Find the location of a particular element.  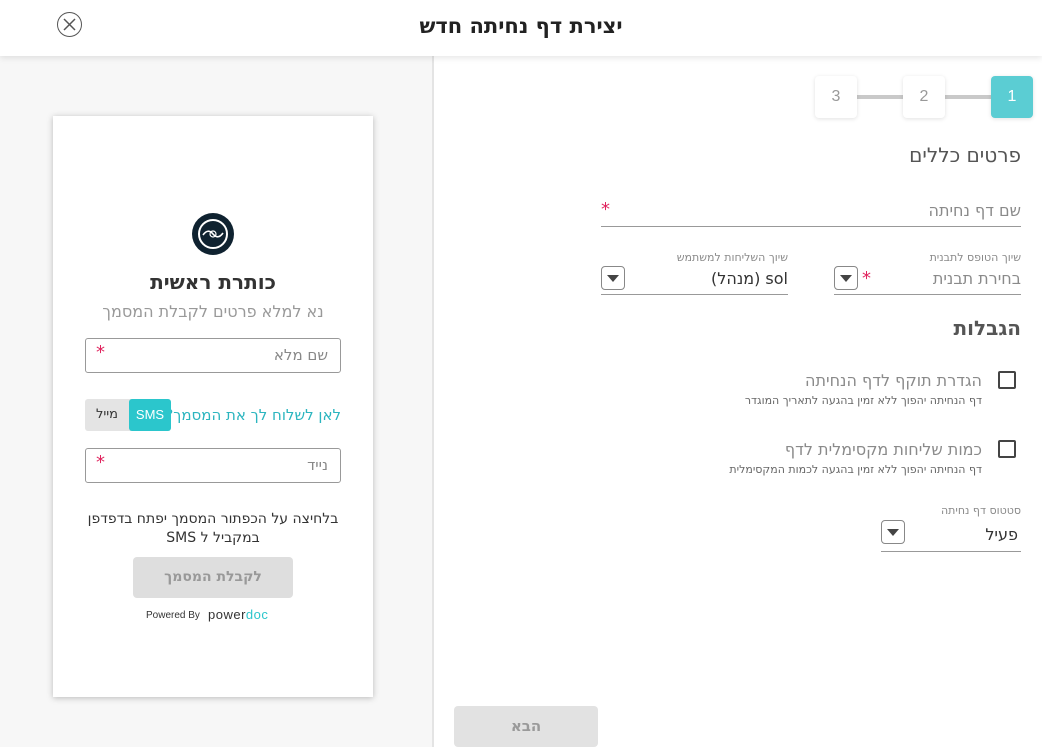

delivery-toggle: SMS מייל is located at coordinates (128, 415).